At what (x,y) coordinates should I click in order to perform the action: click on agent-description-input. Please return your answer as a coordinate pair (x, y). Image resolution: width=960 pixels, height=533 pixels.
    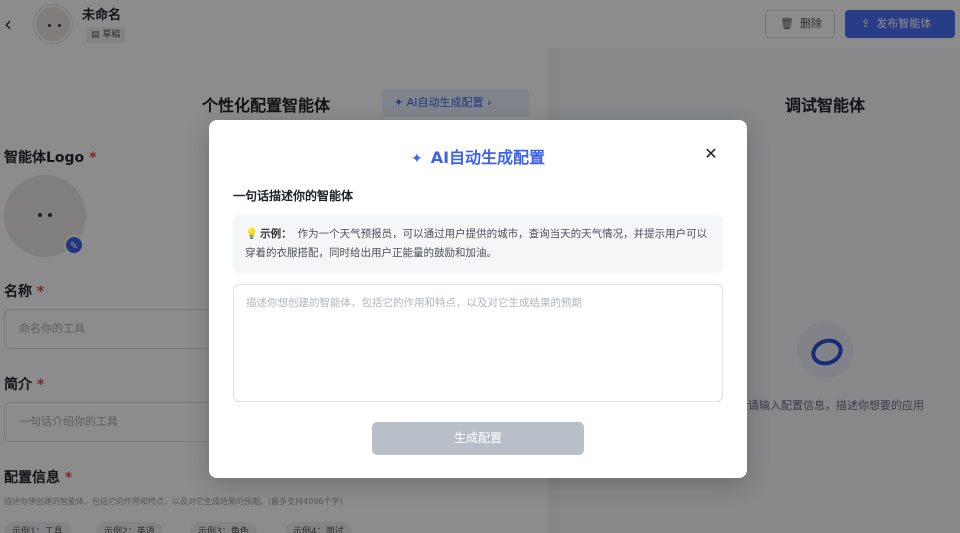
    Looking at the image, I should click on (478, 343).